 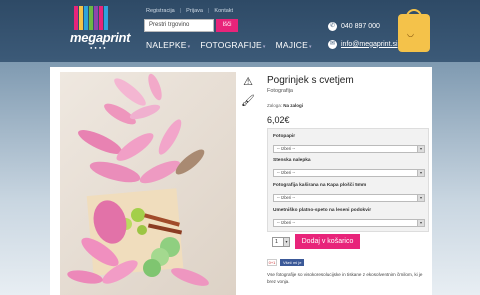 I want to click on contact-phone: ✆ 040 897 000, so click(x=363, y=26).